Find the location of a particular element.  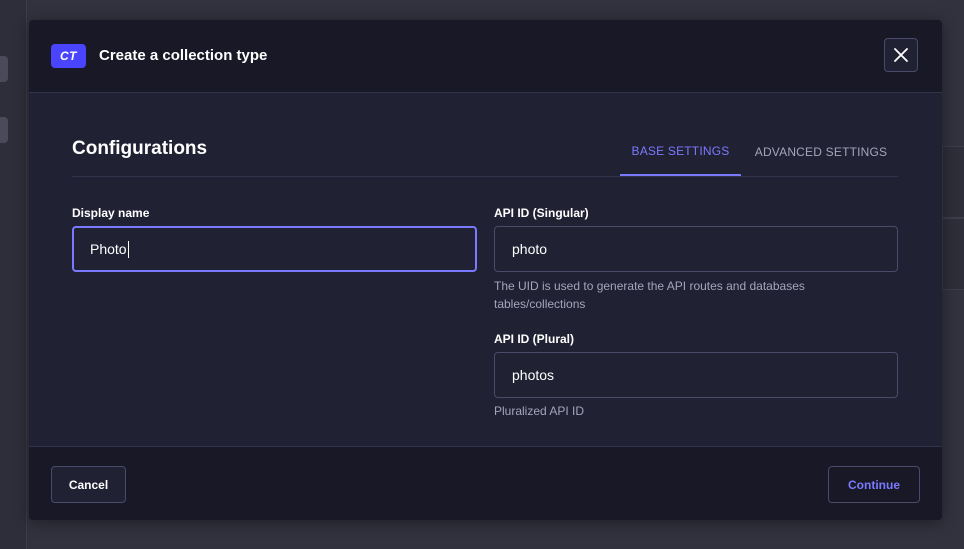

display-name-value: Photo is located at coordinates (108, 249).